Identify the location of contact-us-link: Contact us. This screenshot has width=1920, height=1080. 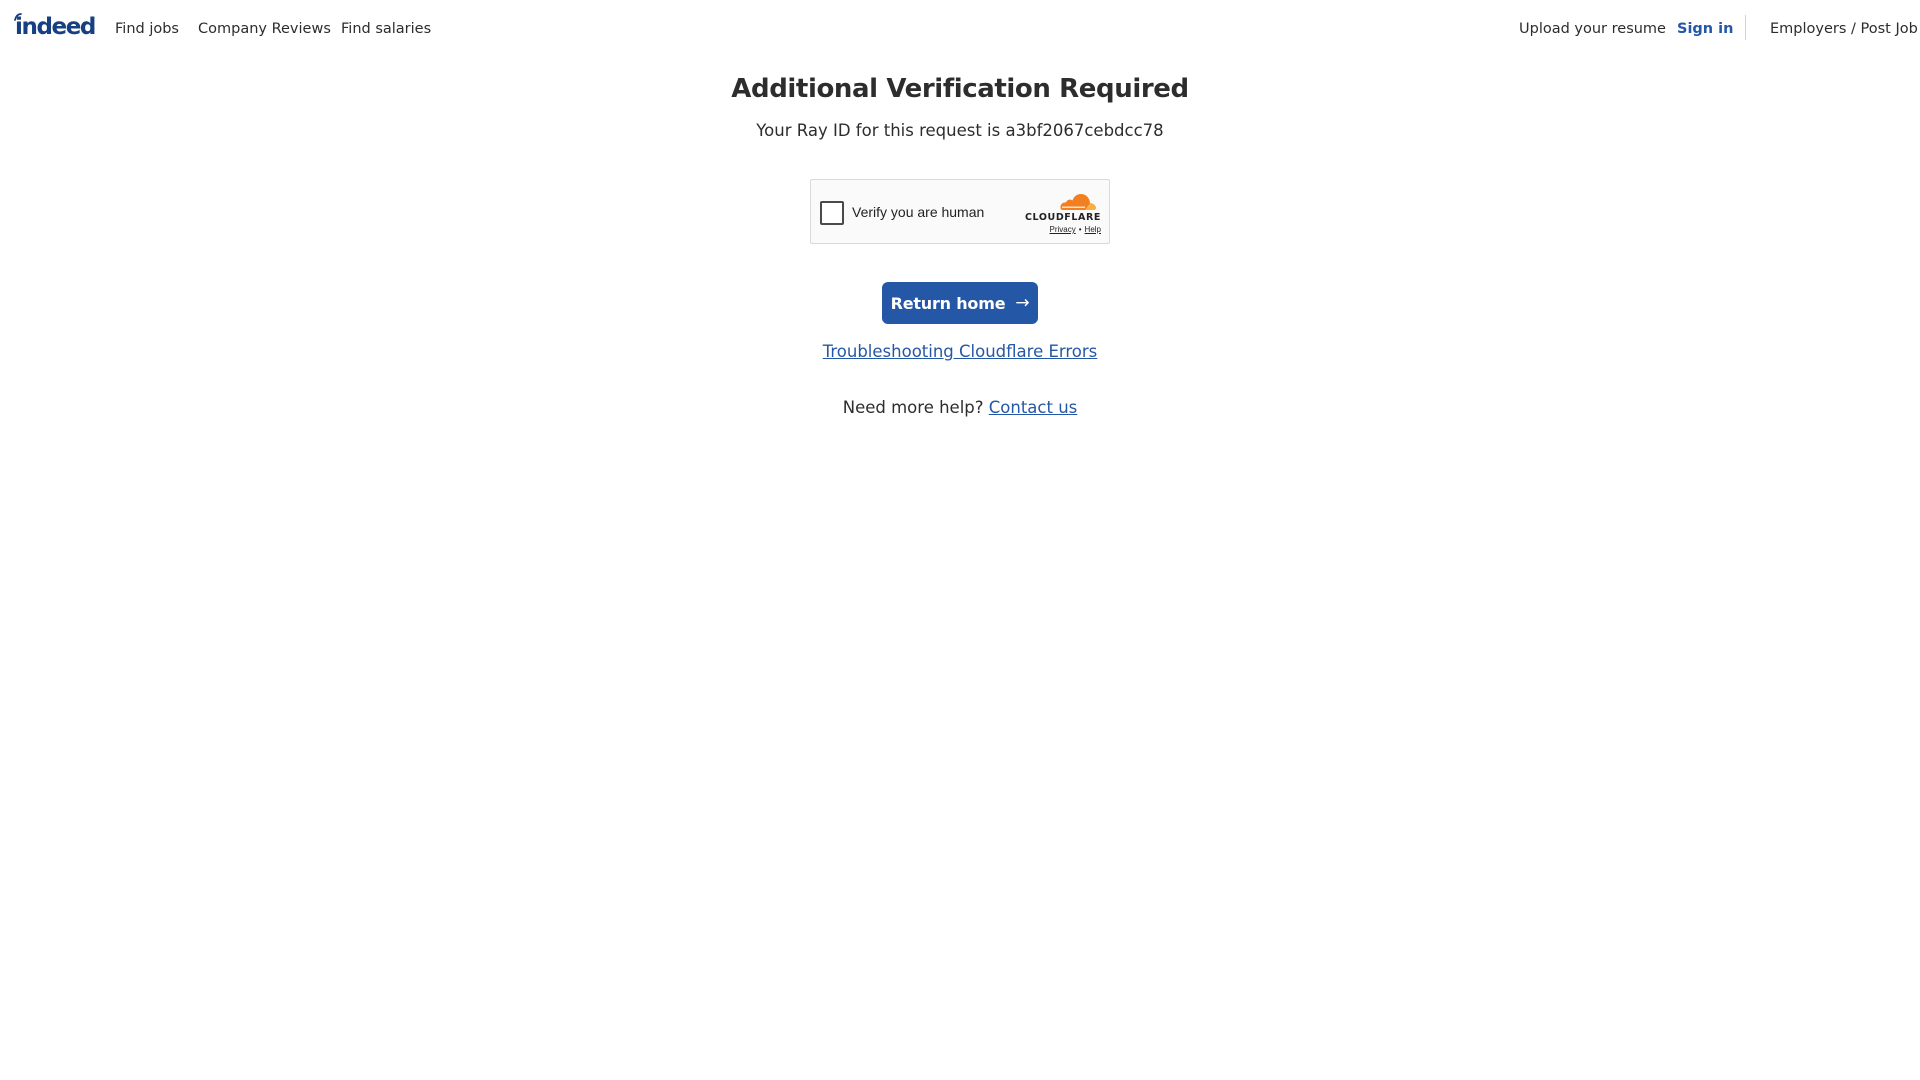
(1033, 407).